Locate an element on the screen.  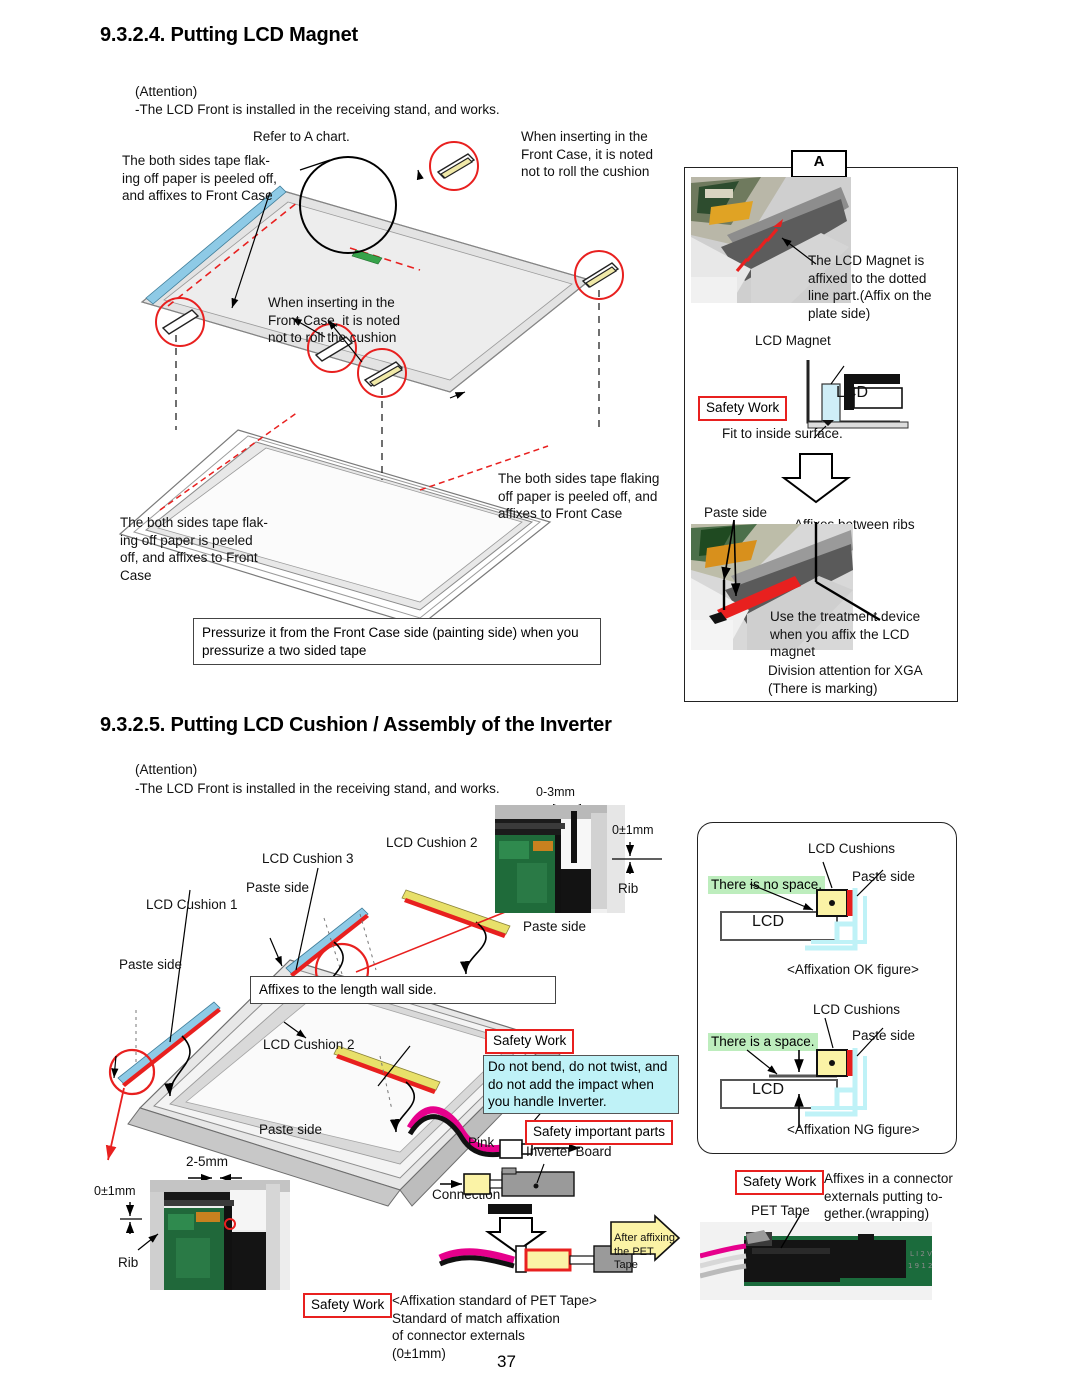
label-lcd-magnet: LCD Magnet is located at coordinates (793, 340).